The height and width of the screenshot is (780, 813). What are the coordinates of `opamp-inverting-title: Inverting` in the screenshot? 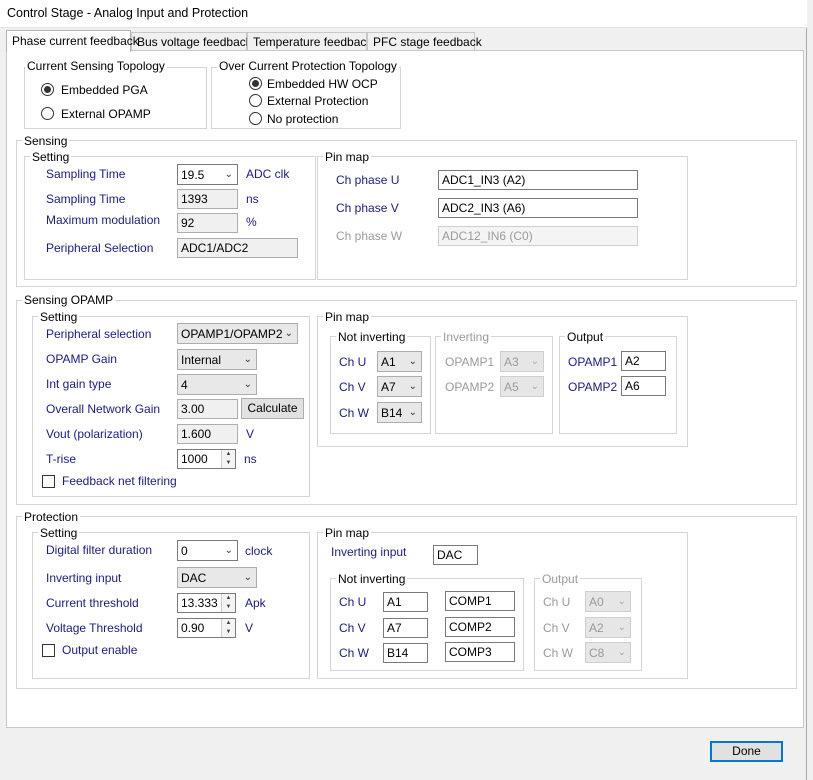 It's located at (466, 337).